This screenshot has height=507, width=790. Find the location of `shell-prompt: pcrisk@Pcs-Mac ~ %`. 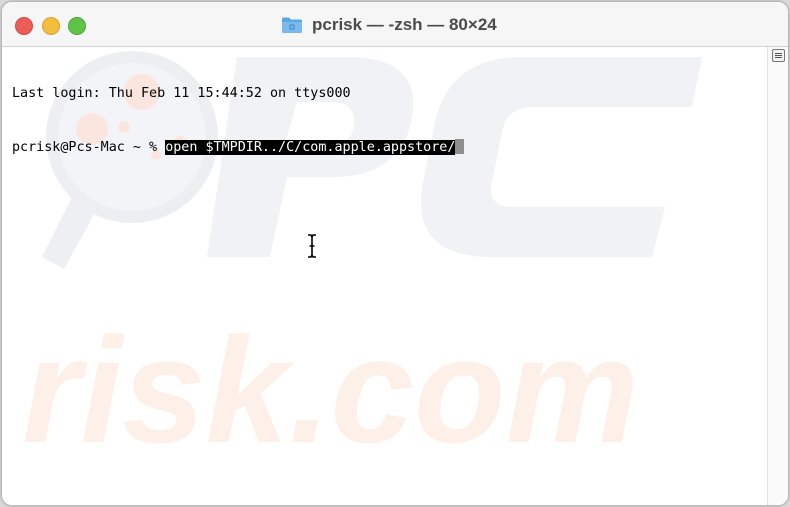

shell-prompt: pcrisk@Pcs-Mac ~ % is located at coordinates (89, 147).